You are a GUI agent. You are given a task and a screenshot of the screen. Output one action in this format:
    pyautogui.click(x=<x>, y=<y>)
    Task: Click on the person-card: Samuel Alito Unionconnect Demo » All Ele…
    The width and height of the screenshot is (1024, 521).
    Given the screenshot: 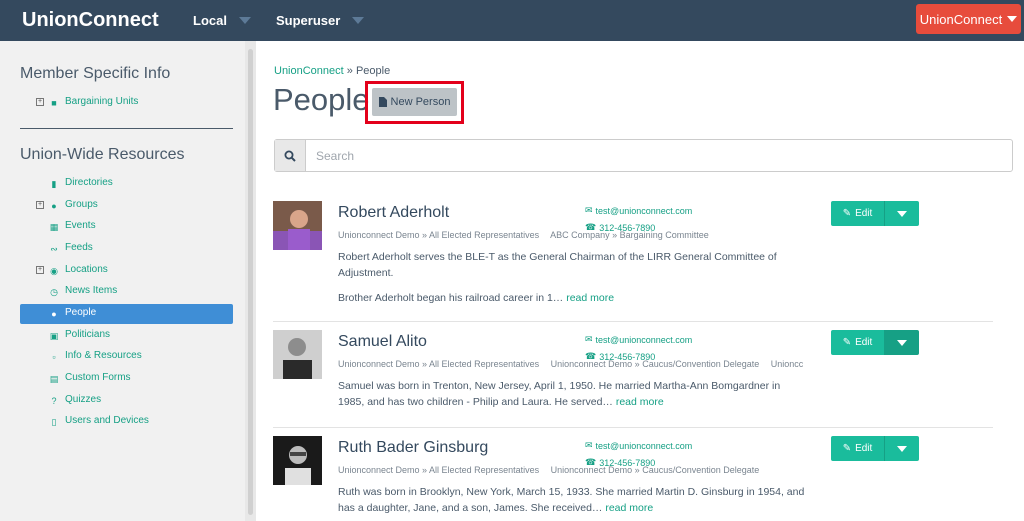 What is the action you would take?
    pyautogui.click(x=633, y=375)
    